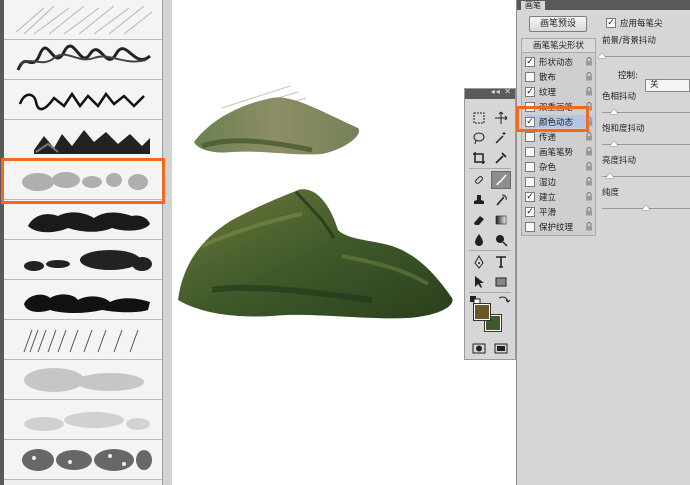 The width and height of the screenshot is (690, 485). Describe the element at coordinates (611, 23) in the screenshot. I see `apply-per-tip-checkbox: ✓` at that location.